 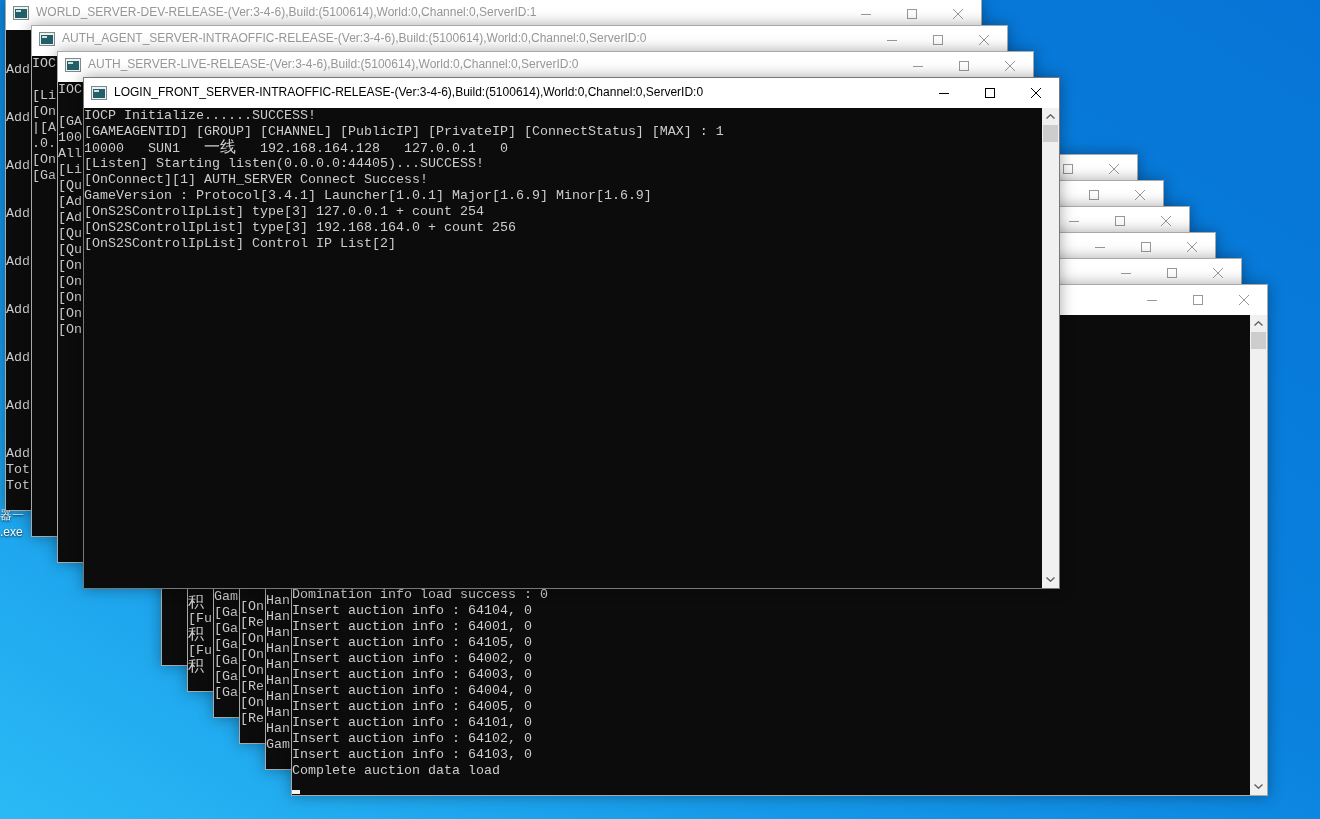 I want to click on console-line: [Listen] Starting listen(0.0.0.0:44405)...SUCCESS!, so click(x=284, y=164).